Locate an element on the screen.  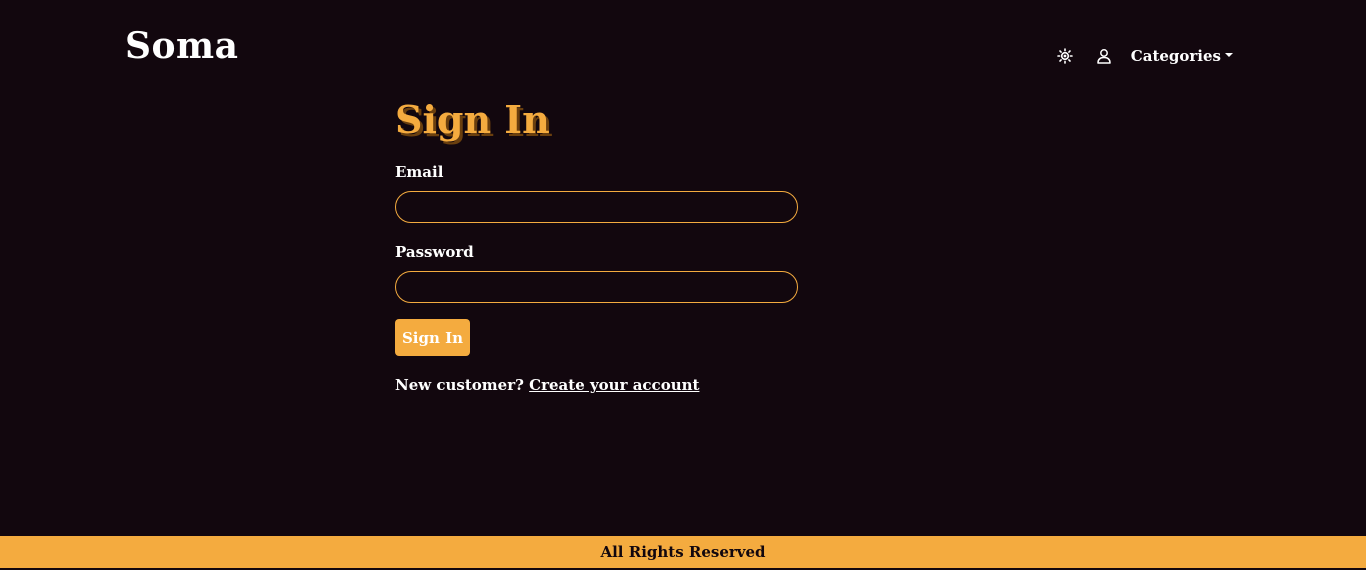
email-field is located at coordinates (596, 207).